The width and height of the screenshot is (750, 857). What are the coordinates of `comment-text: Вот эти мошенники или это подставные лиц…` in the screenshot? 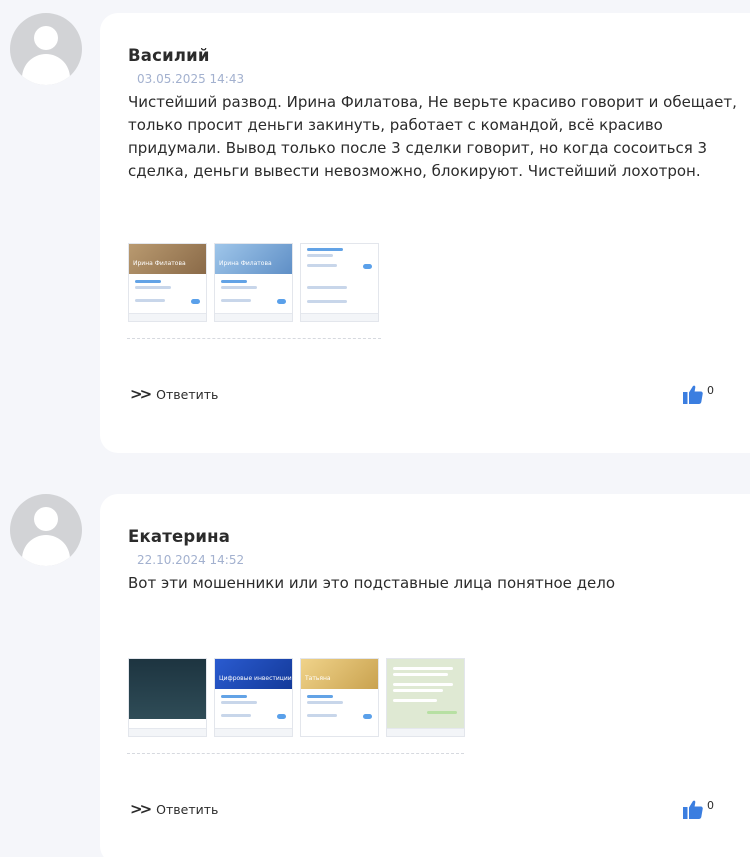 It's located at (372, 583).